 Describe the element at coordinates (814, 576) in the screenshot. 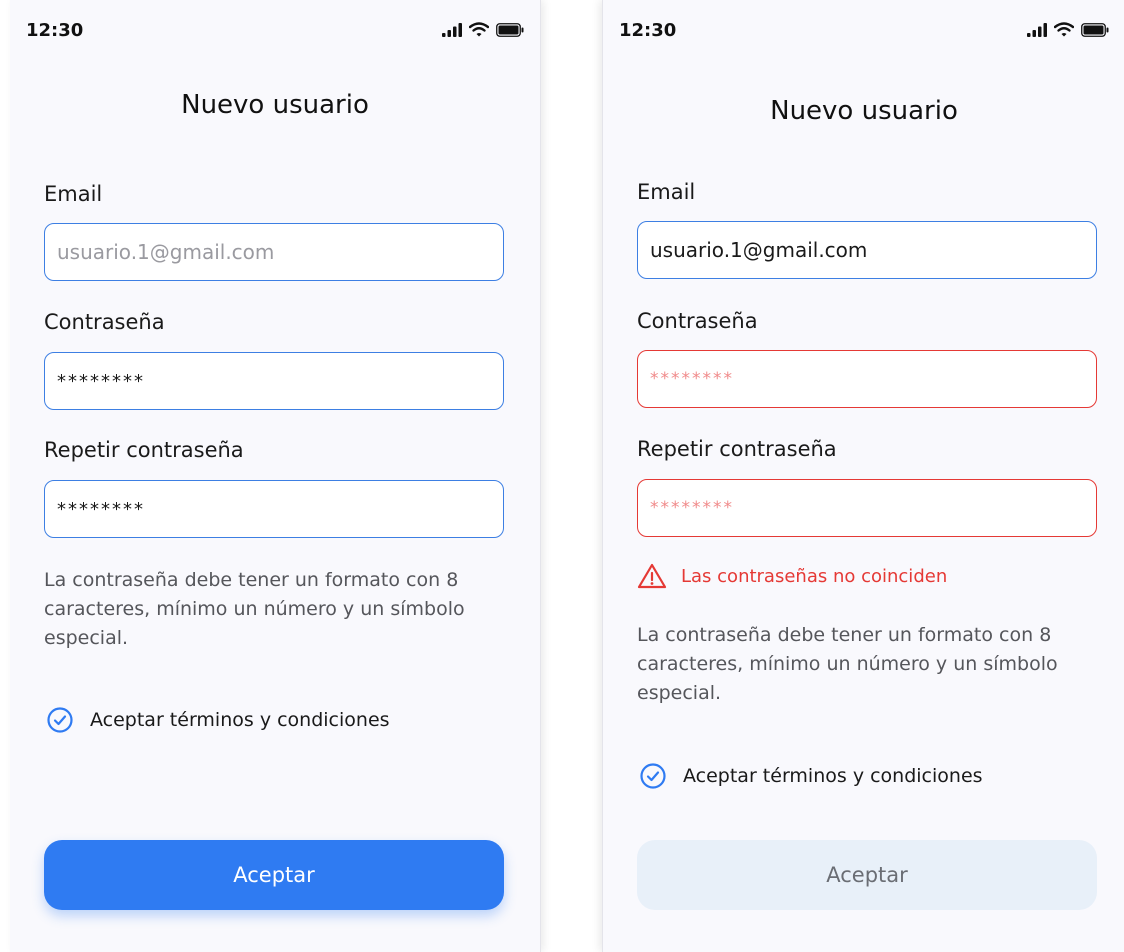

I see `error-message: Las contraseñas no coinciden` at that location.